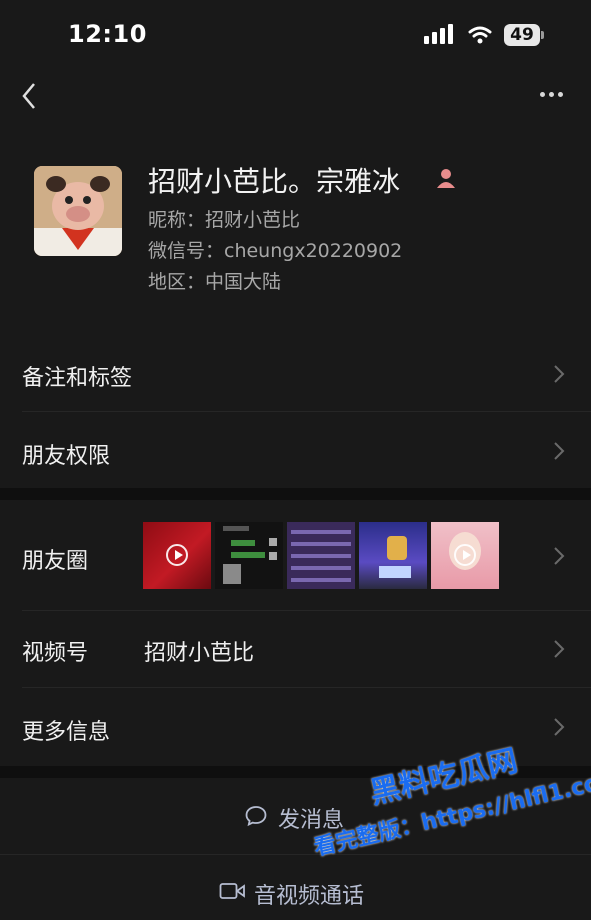 The image size is (591, 920). What do you see at coordinates (77, 378) in the screenshot?
I see `row-remark-tags-label: 备注和标签` at bounding box center [77, 378].